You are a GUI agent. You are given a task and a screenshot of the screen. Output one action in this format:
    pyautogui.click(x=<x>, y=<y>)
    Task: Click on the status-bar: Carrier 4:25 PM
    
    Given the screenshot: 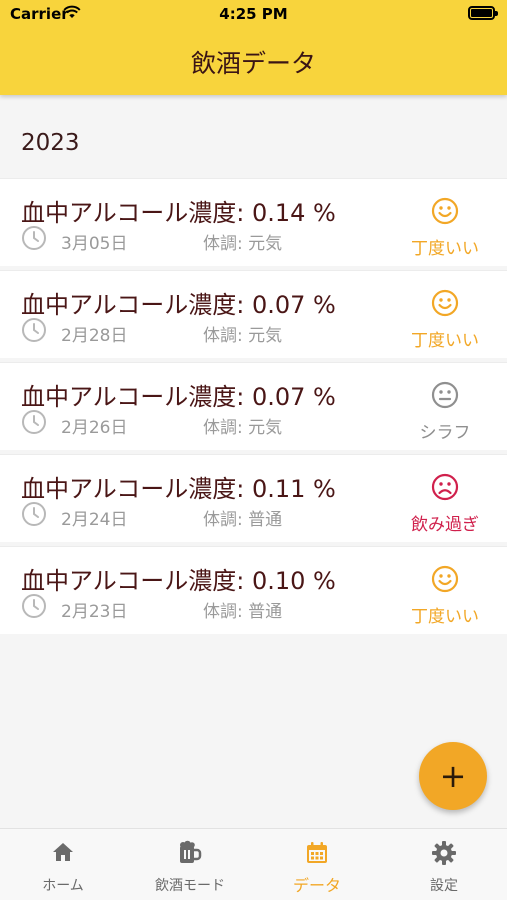 What is the action you would take?
    pyautogui.click(x=253, y=15)
    